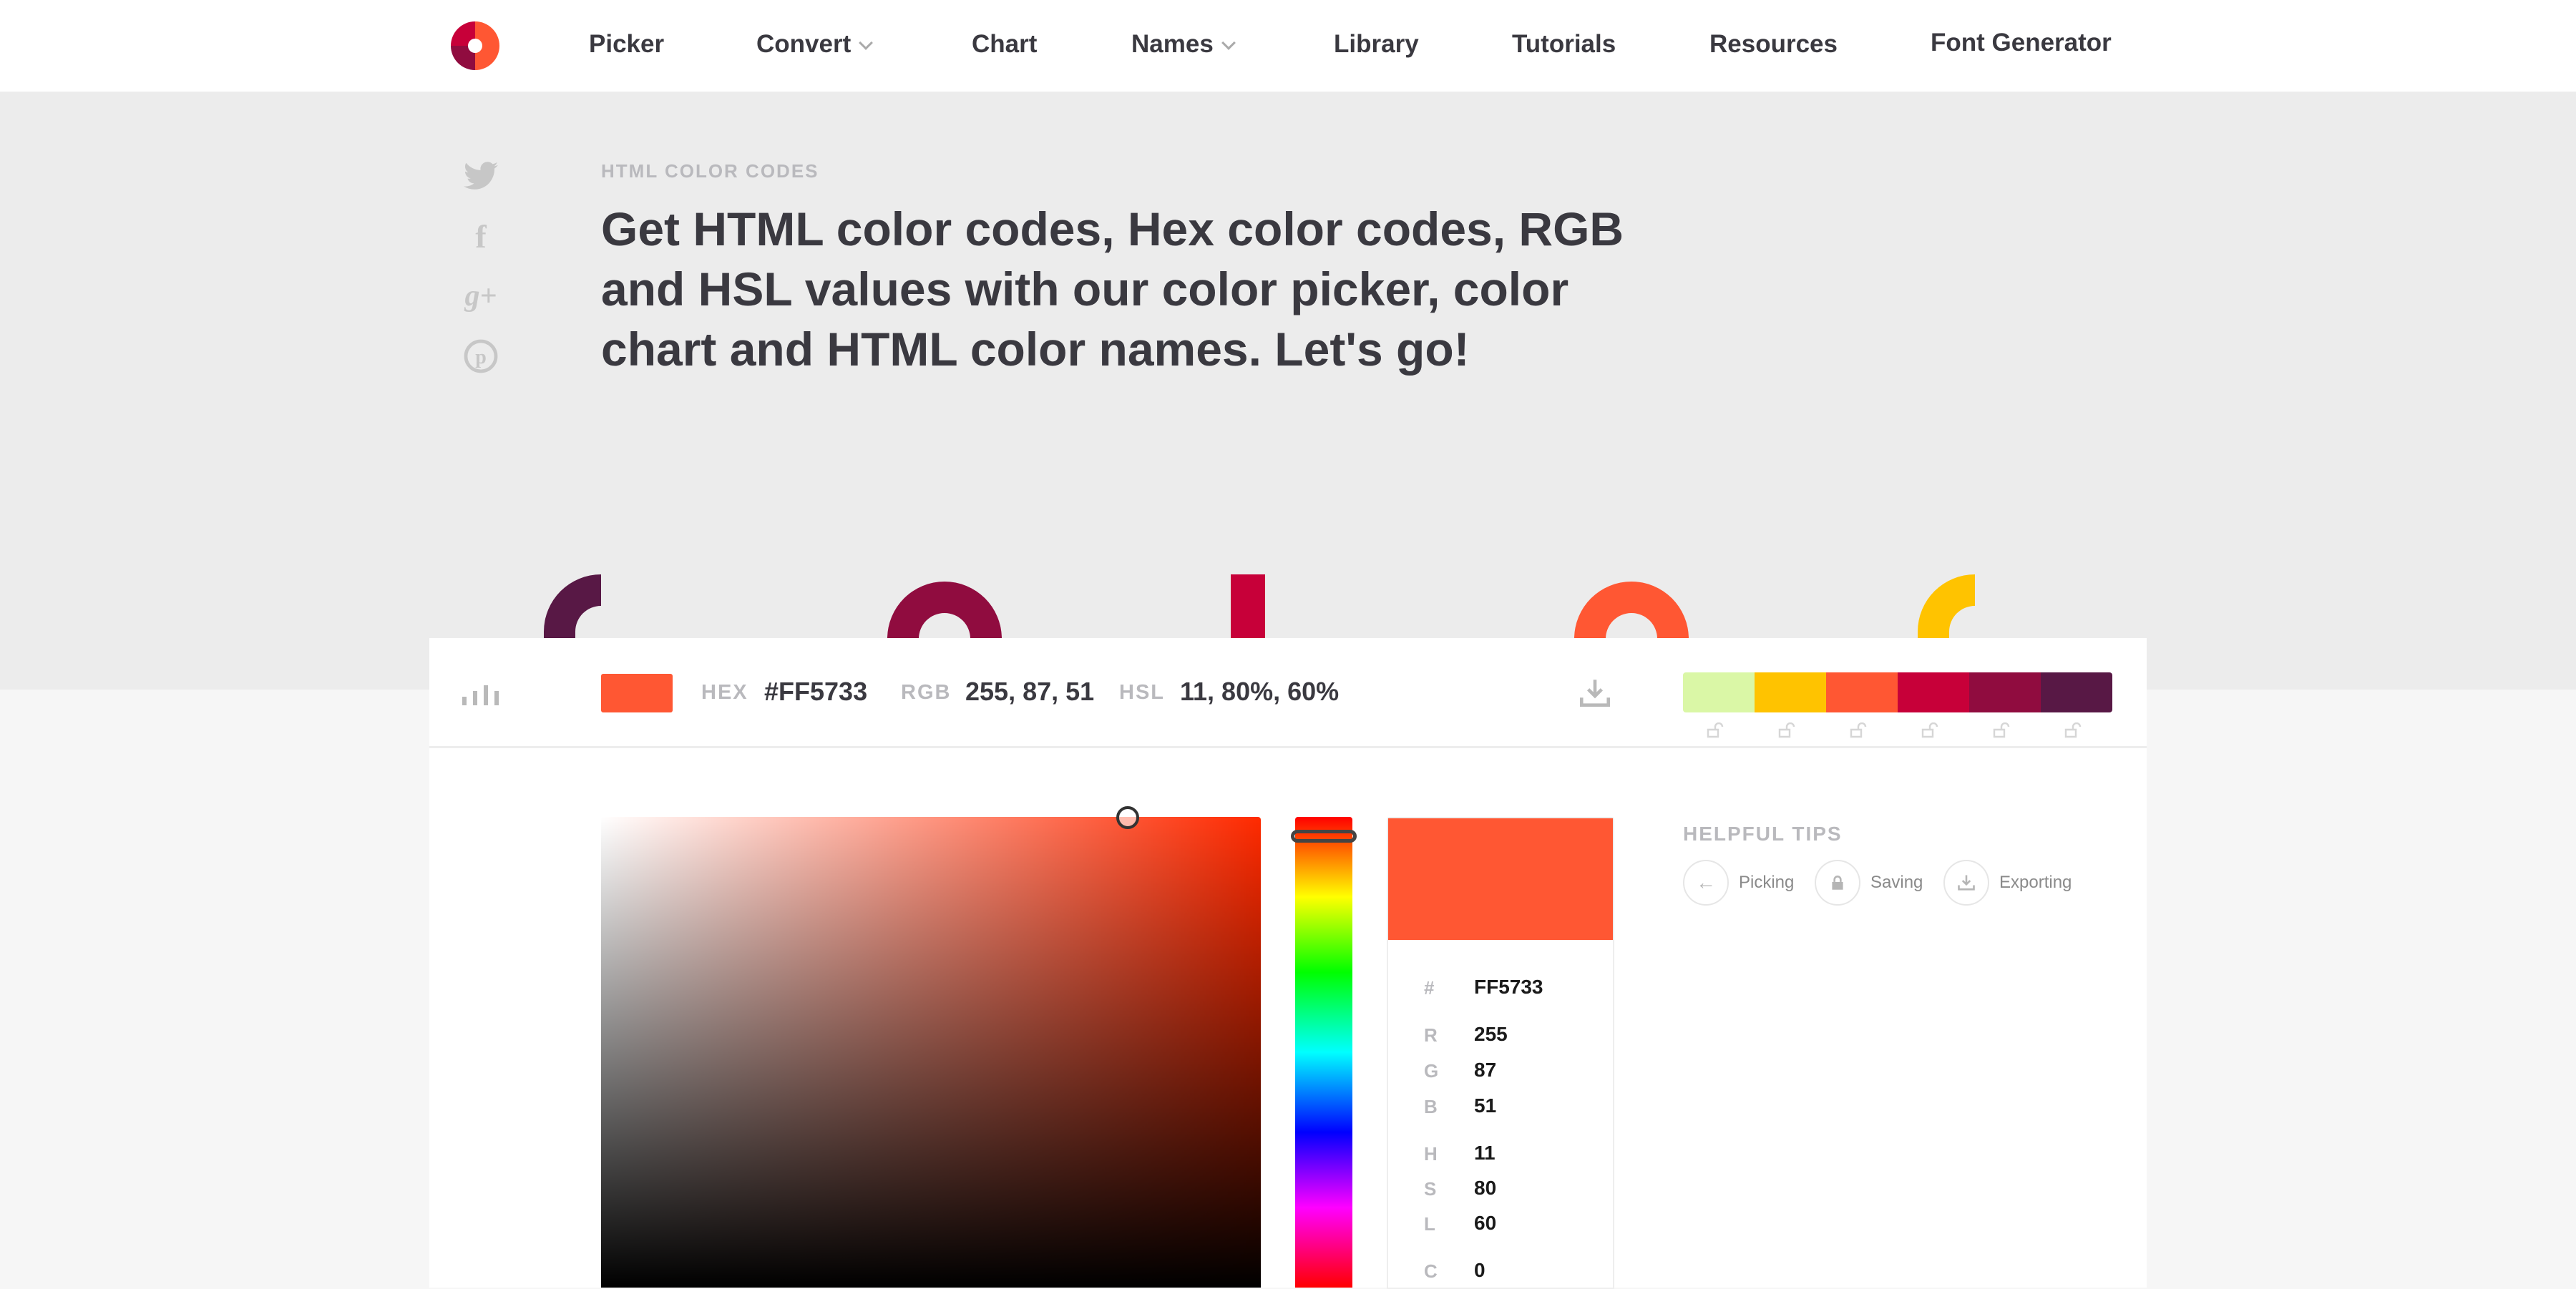 The image size is (2576, 1289). Describe the element at coordinates (1431, 1106) in the screenshot. I see `blue-key: B` at that location.